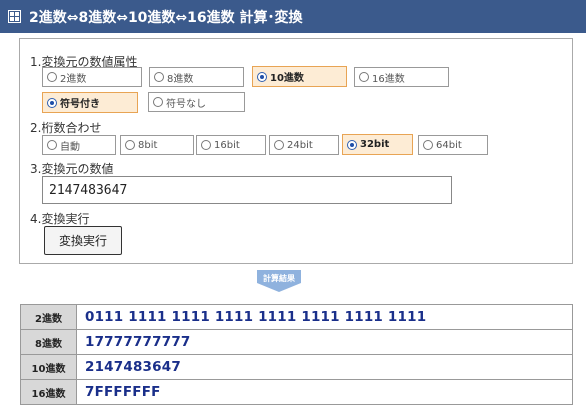 Image resolution: width=586 pixels, height=414 pixels. I want to click on row-header: 10進数, so click(48, 367).